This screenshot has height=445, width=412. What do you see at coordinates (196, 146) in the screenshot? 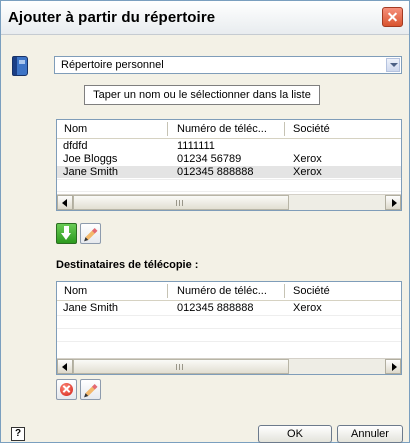
I see `cell-number: 1111111` at bounding box center [196, 146].